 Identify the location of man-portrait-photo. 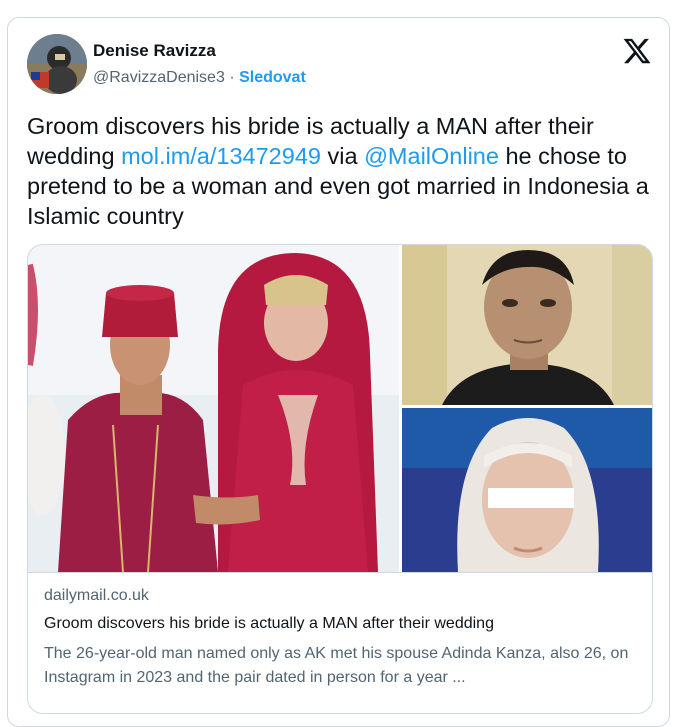
(527, 325).